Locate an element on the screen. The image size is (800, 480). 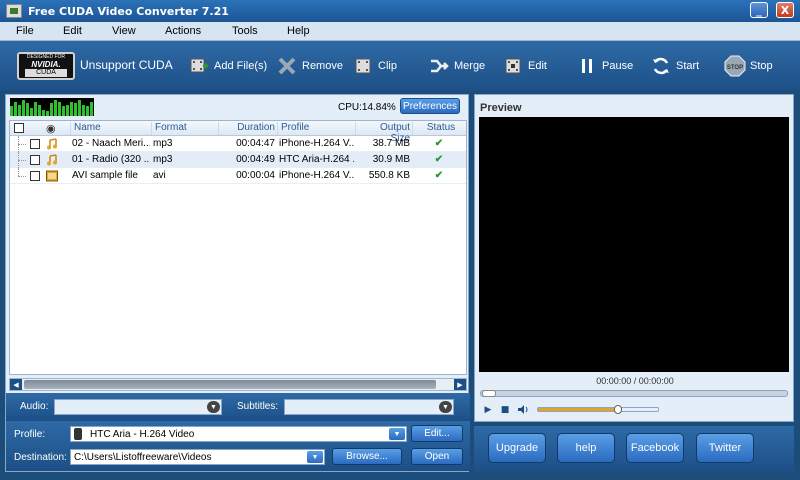
minimize-button: _ is located at coordinates (759, 10).